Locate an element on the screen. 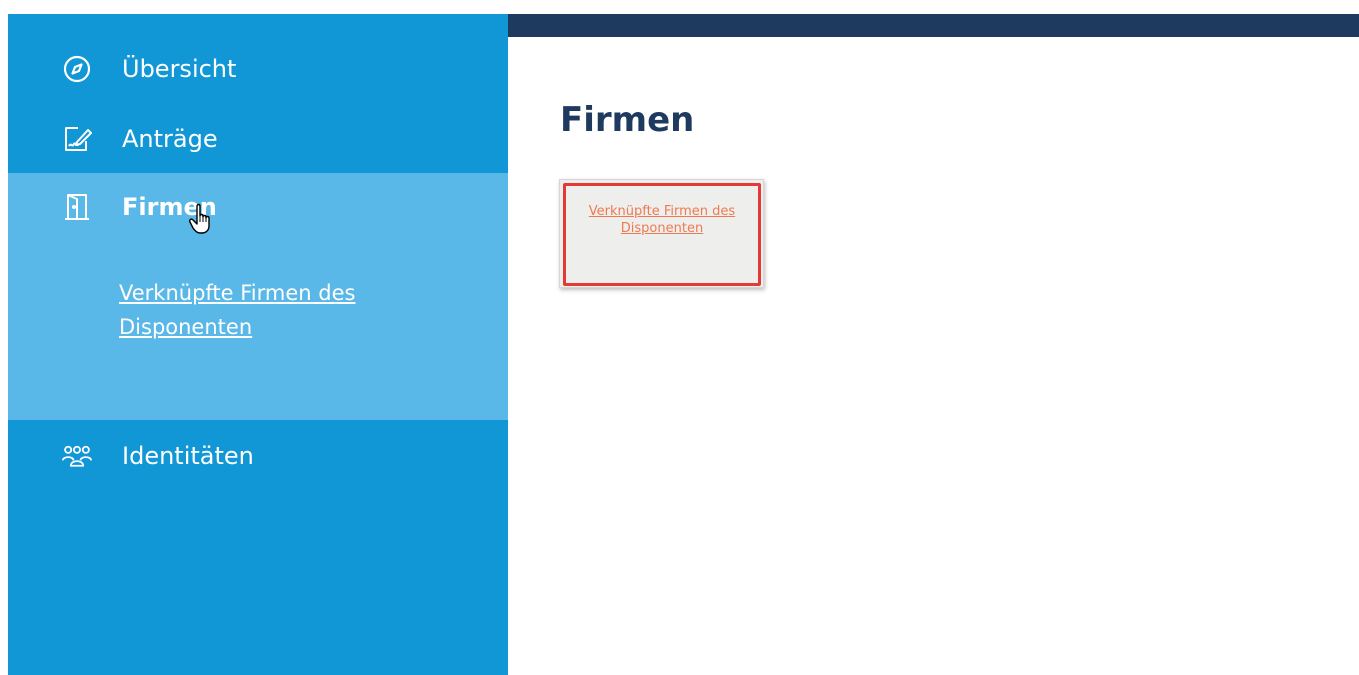  door-icon is located at coordinates (77, 207).